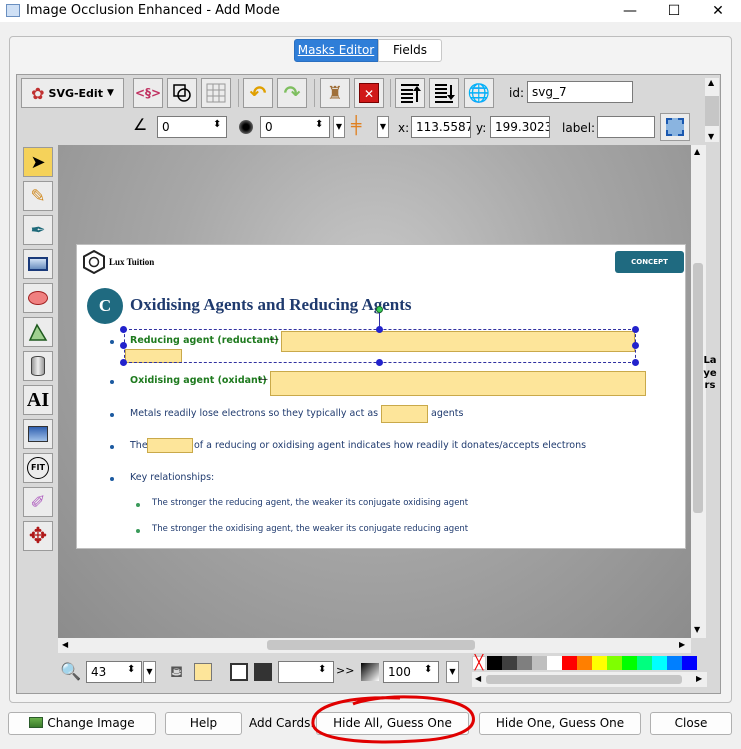 This screenshot has height=749, width=741. Describe the element at coordinates (72, 93) in the screenshot. I see `svg-edit-menu-button: ✿ SVG-Edit ▼` at that location.